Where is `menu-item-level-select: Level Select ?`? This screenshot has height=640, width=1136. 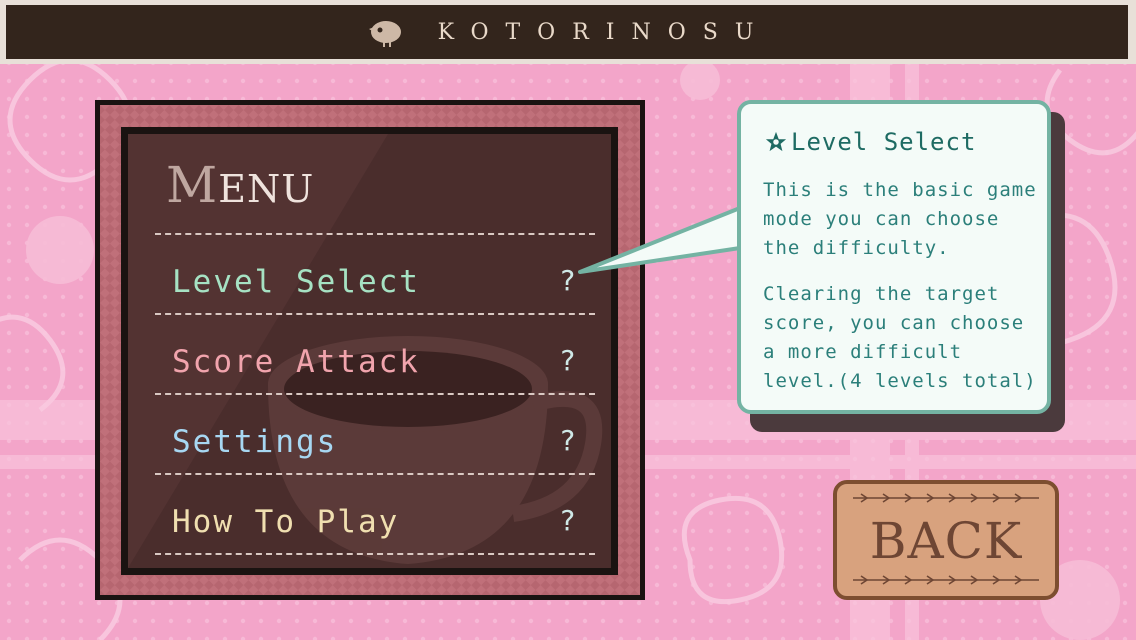 menu-item-level-select: Level Select ? is located at coordinates (381, 285).